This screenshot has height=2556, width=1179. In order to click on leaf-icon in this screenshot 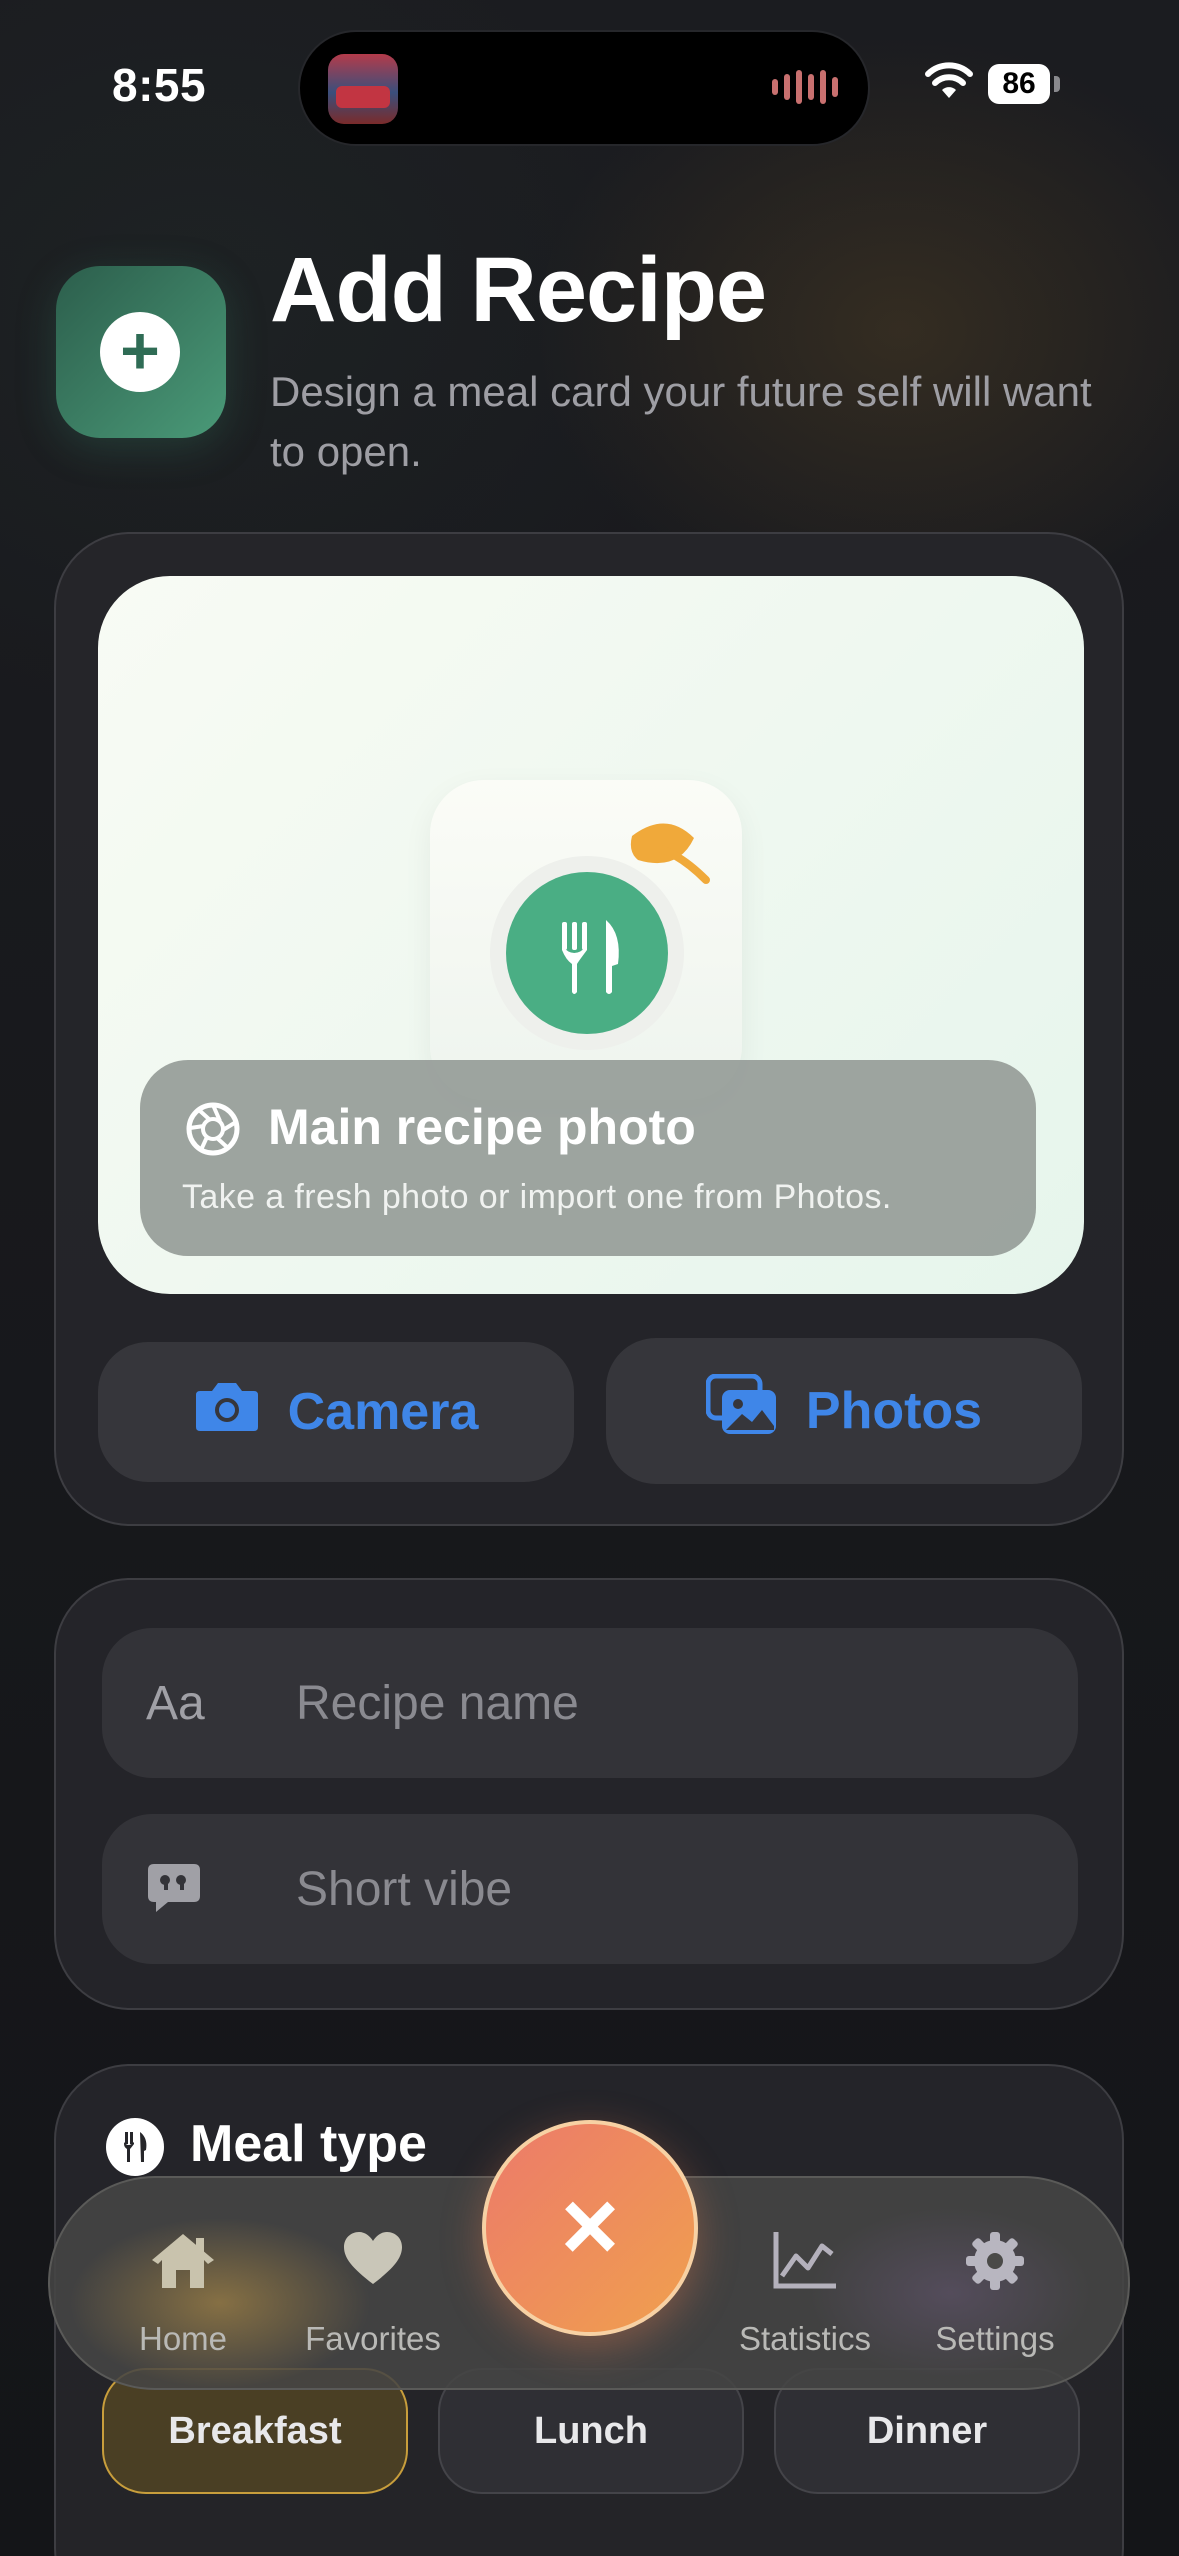, I will do `click(668, 854)`.